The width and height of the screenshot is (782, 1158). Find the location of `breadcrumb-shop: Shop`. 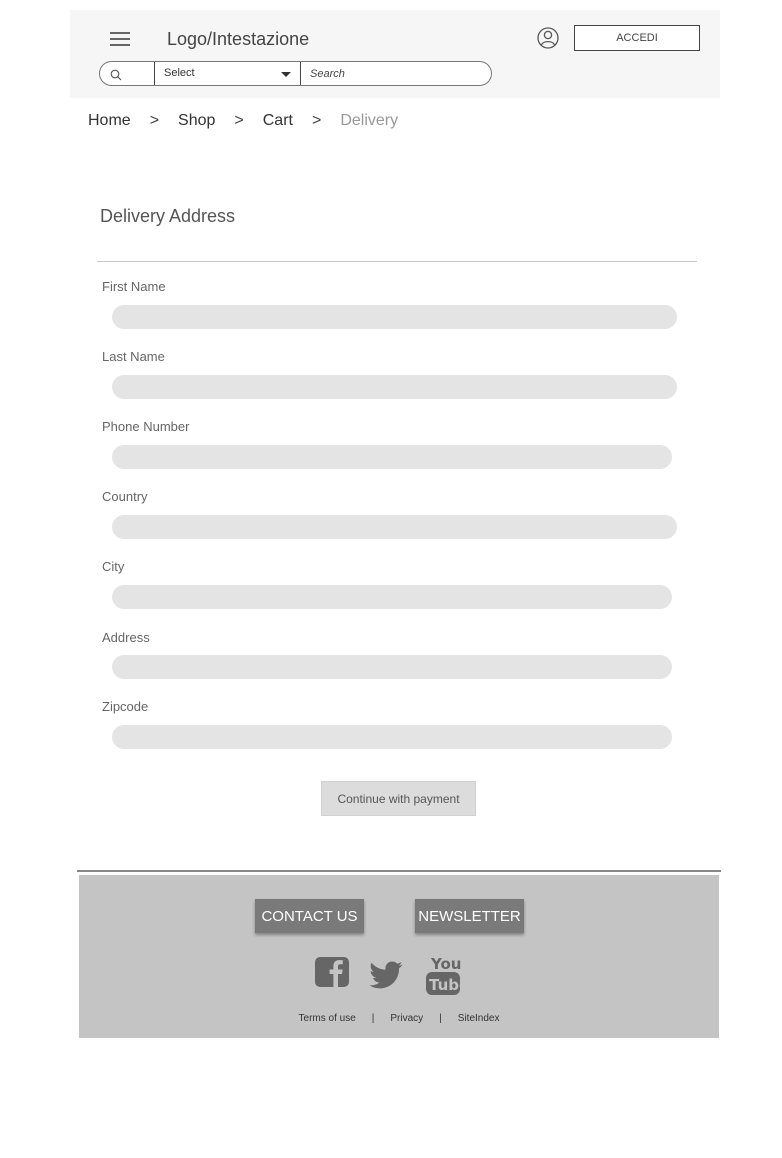

breadcrumb-shop: Shop is located at coordinates (196, 121).